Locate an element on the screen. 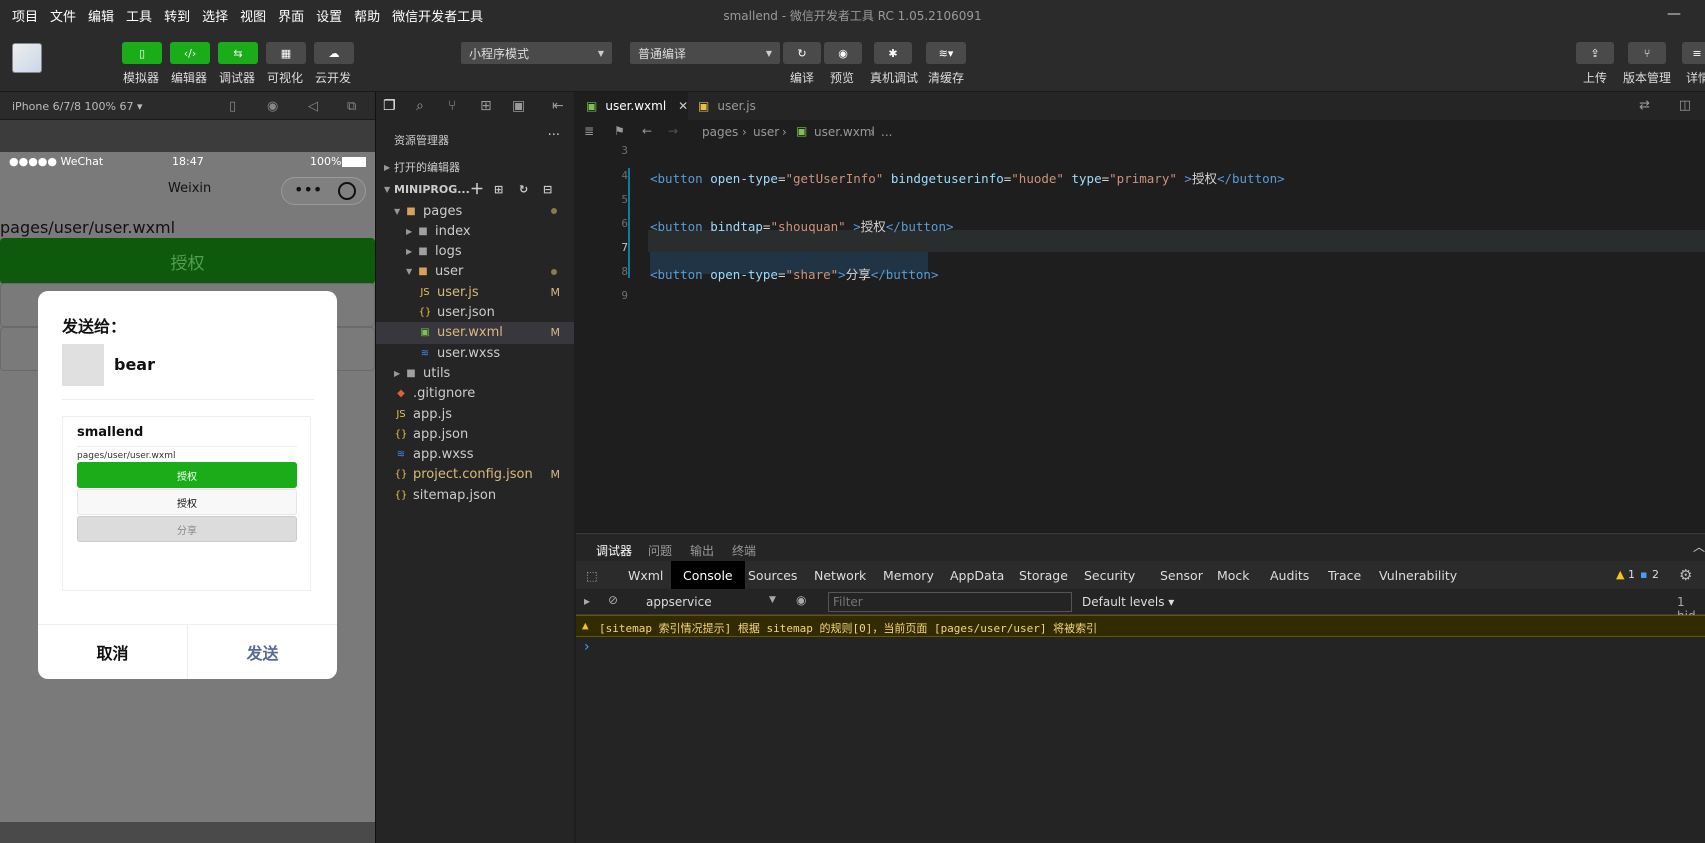 This screenshot has width=1705, height=843. file-tree-item: ▣ user.wxml M is located at coordinates (475, 332).